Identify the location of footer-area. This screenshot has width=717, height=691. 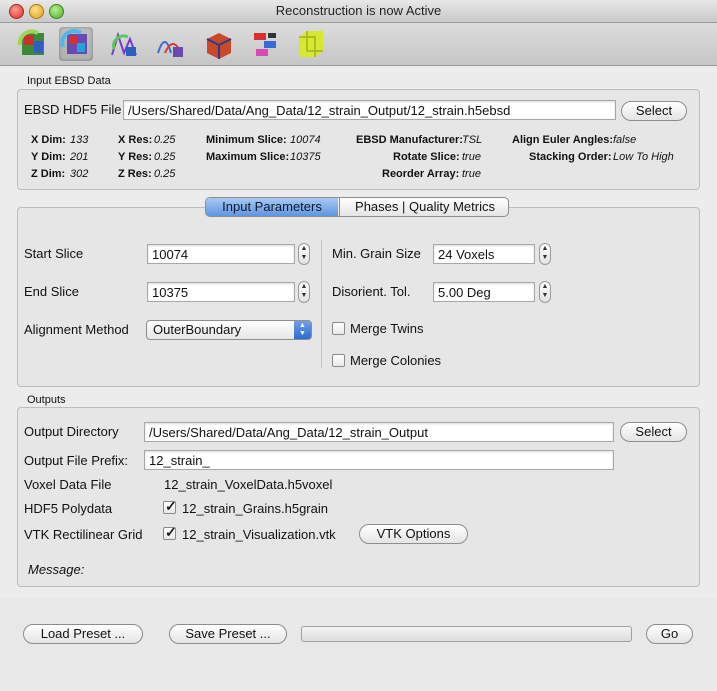
(358, 644).